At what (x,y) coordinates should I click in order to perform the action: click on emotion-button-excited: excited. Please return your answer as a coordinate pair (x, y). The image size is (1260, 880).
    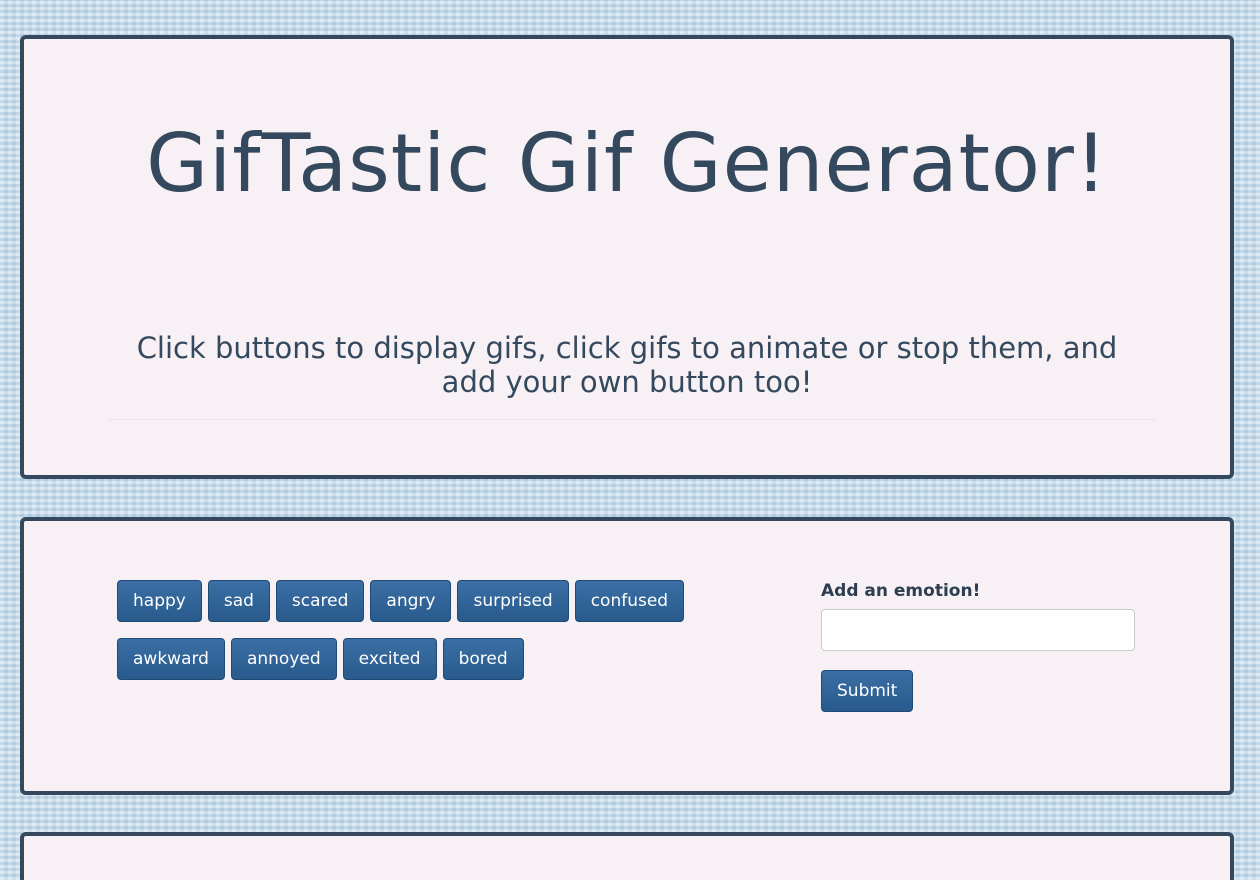
    Looking at the image, I should click on (389, 659).